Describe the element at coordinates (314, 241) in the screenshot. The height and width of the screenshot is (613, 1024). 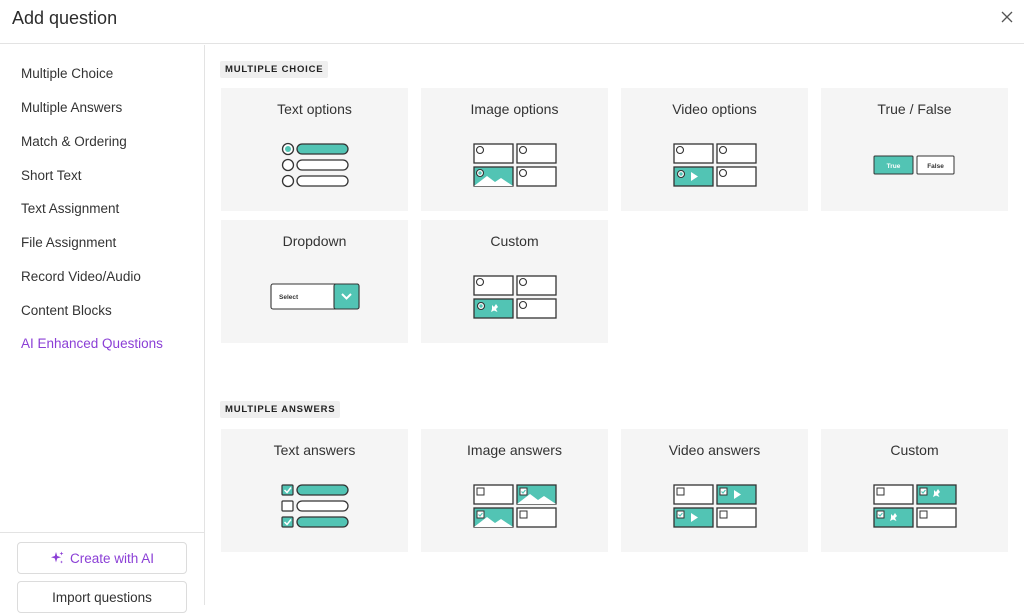
I see `card-title: Dropdown` at that location.